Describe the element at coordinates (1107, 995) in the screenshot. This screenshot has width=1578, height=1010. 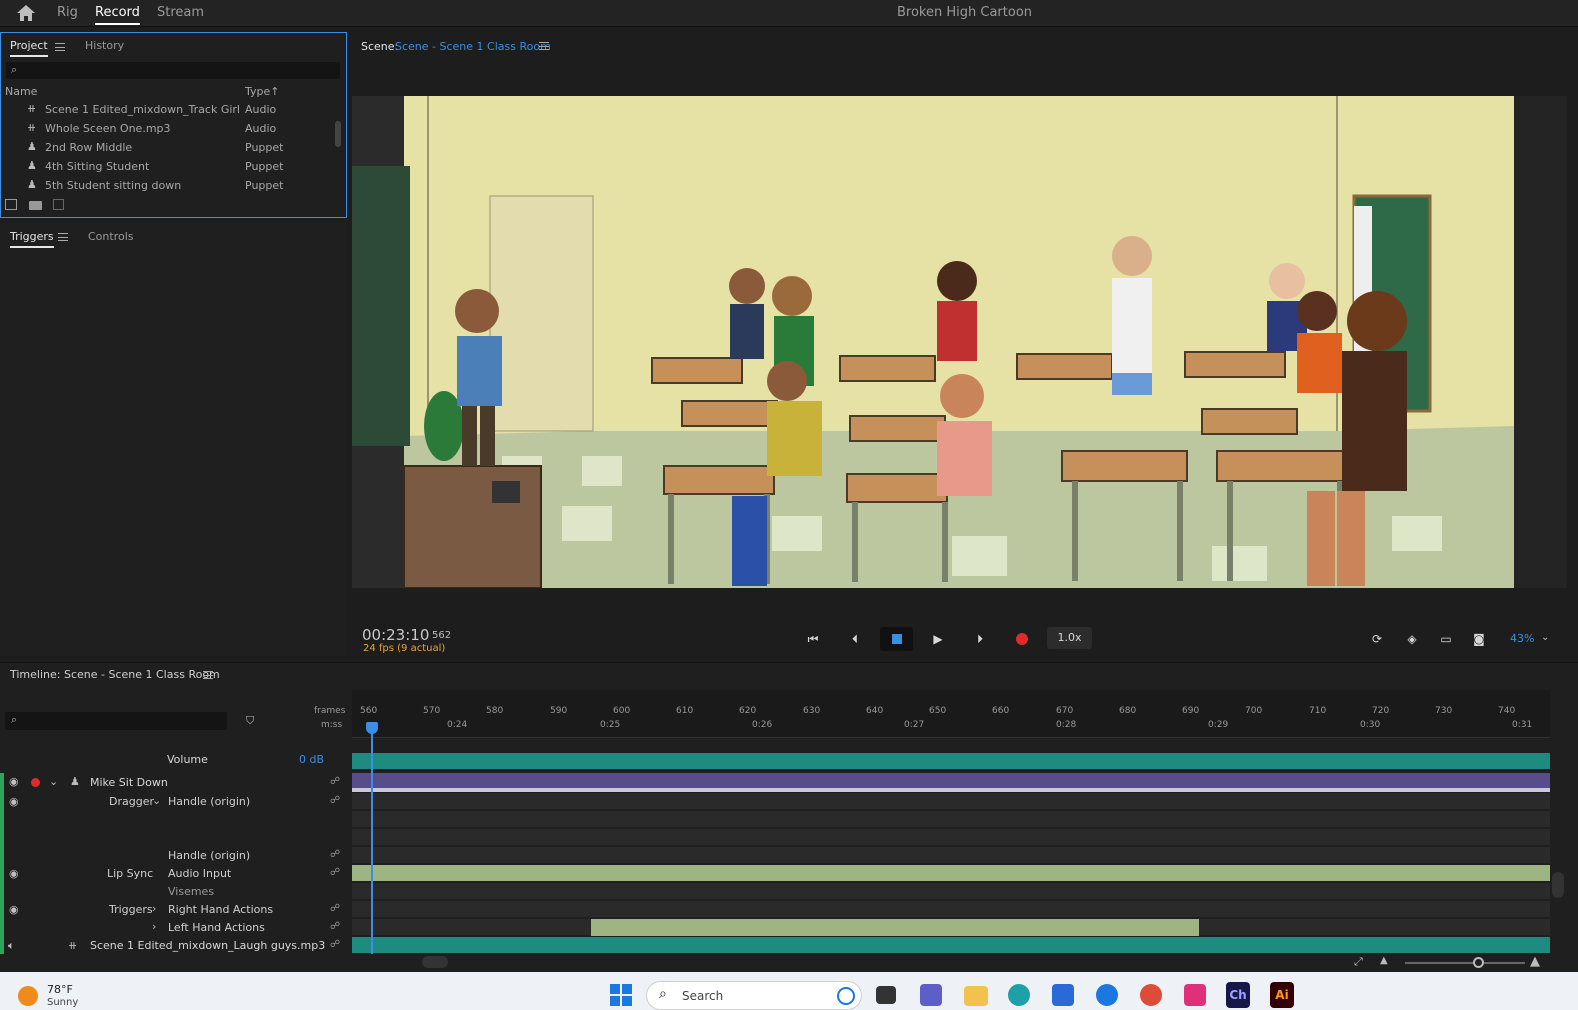
I see `app-icon` at that location.